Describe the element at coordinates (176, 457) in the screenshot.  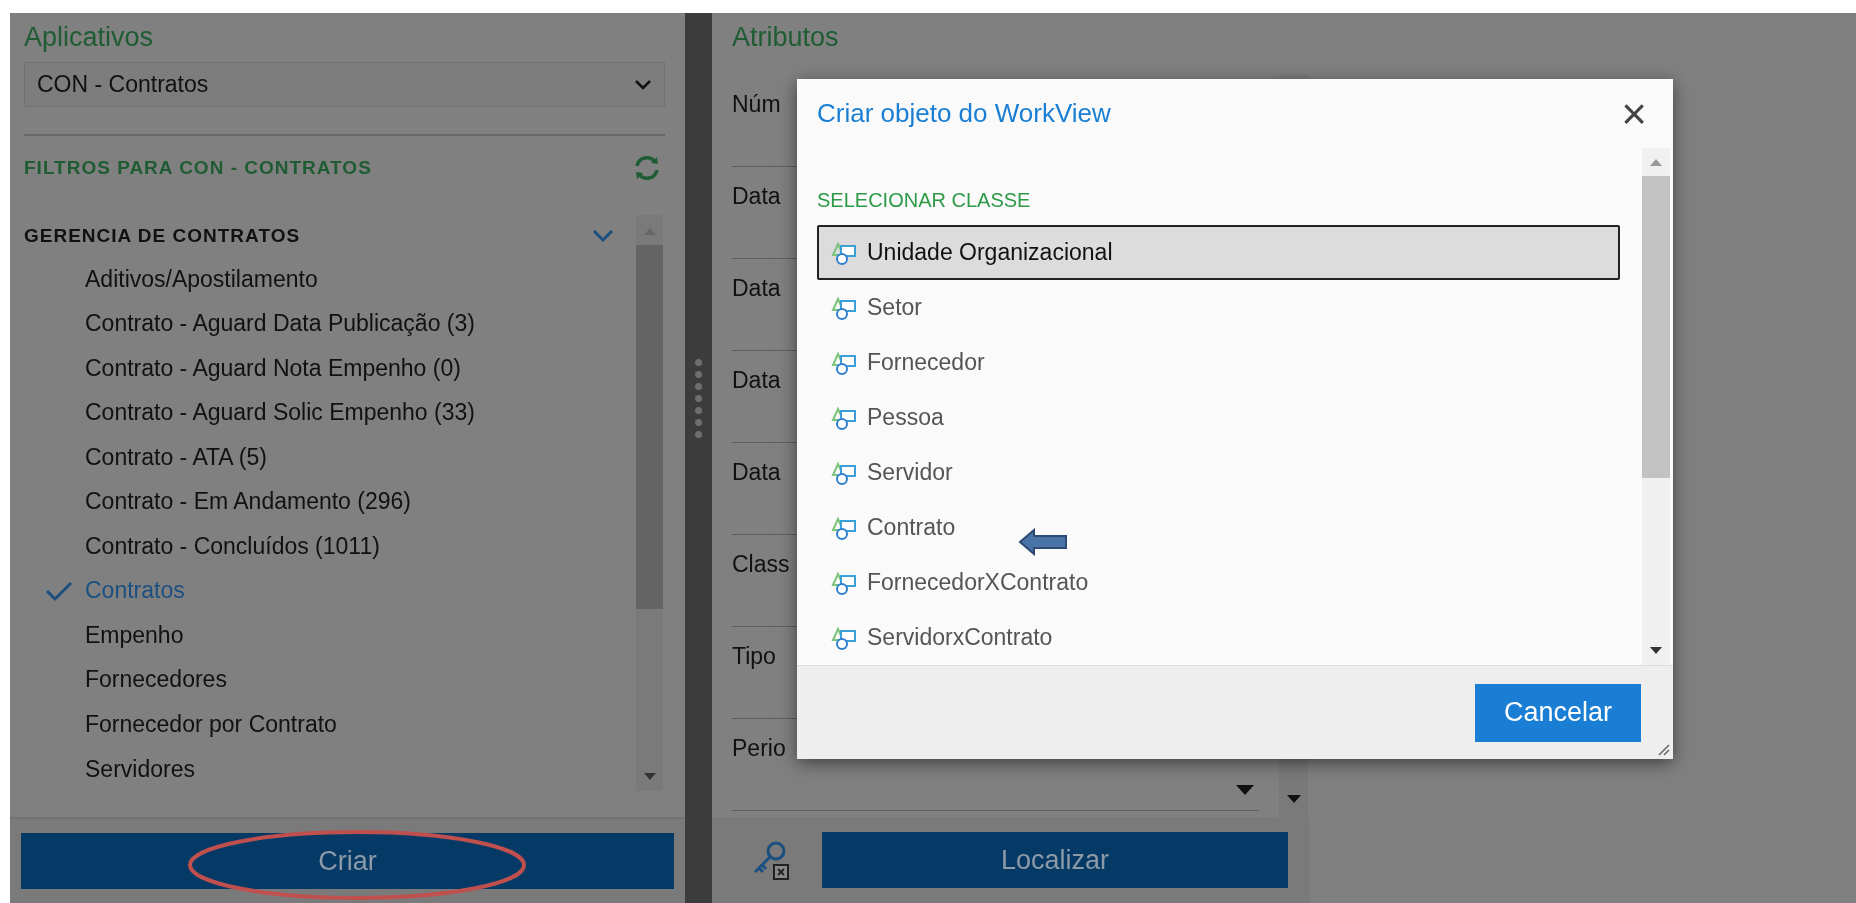
I see `filter-item: Contrato - ATA (5)` at that location.